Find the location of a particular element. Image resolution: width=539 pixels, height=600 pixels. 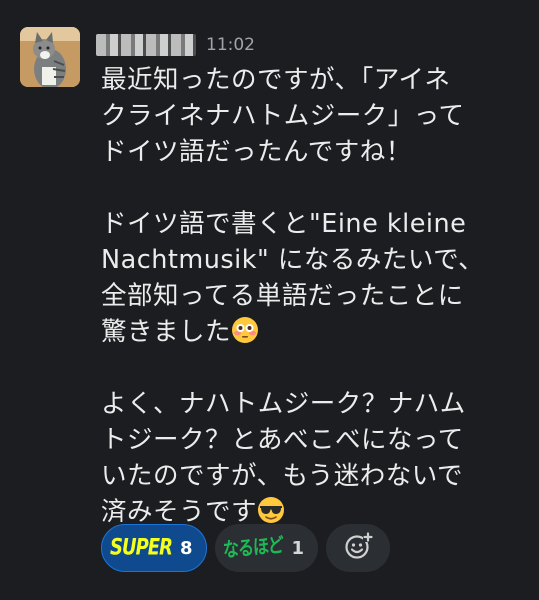

super-emoji: SUPER is located at coordinates (141, 547).